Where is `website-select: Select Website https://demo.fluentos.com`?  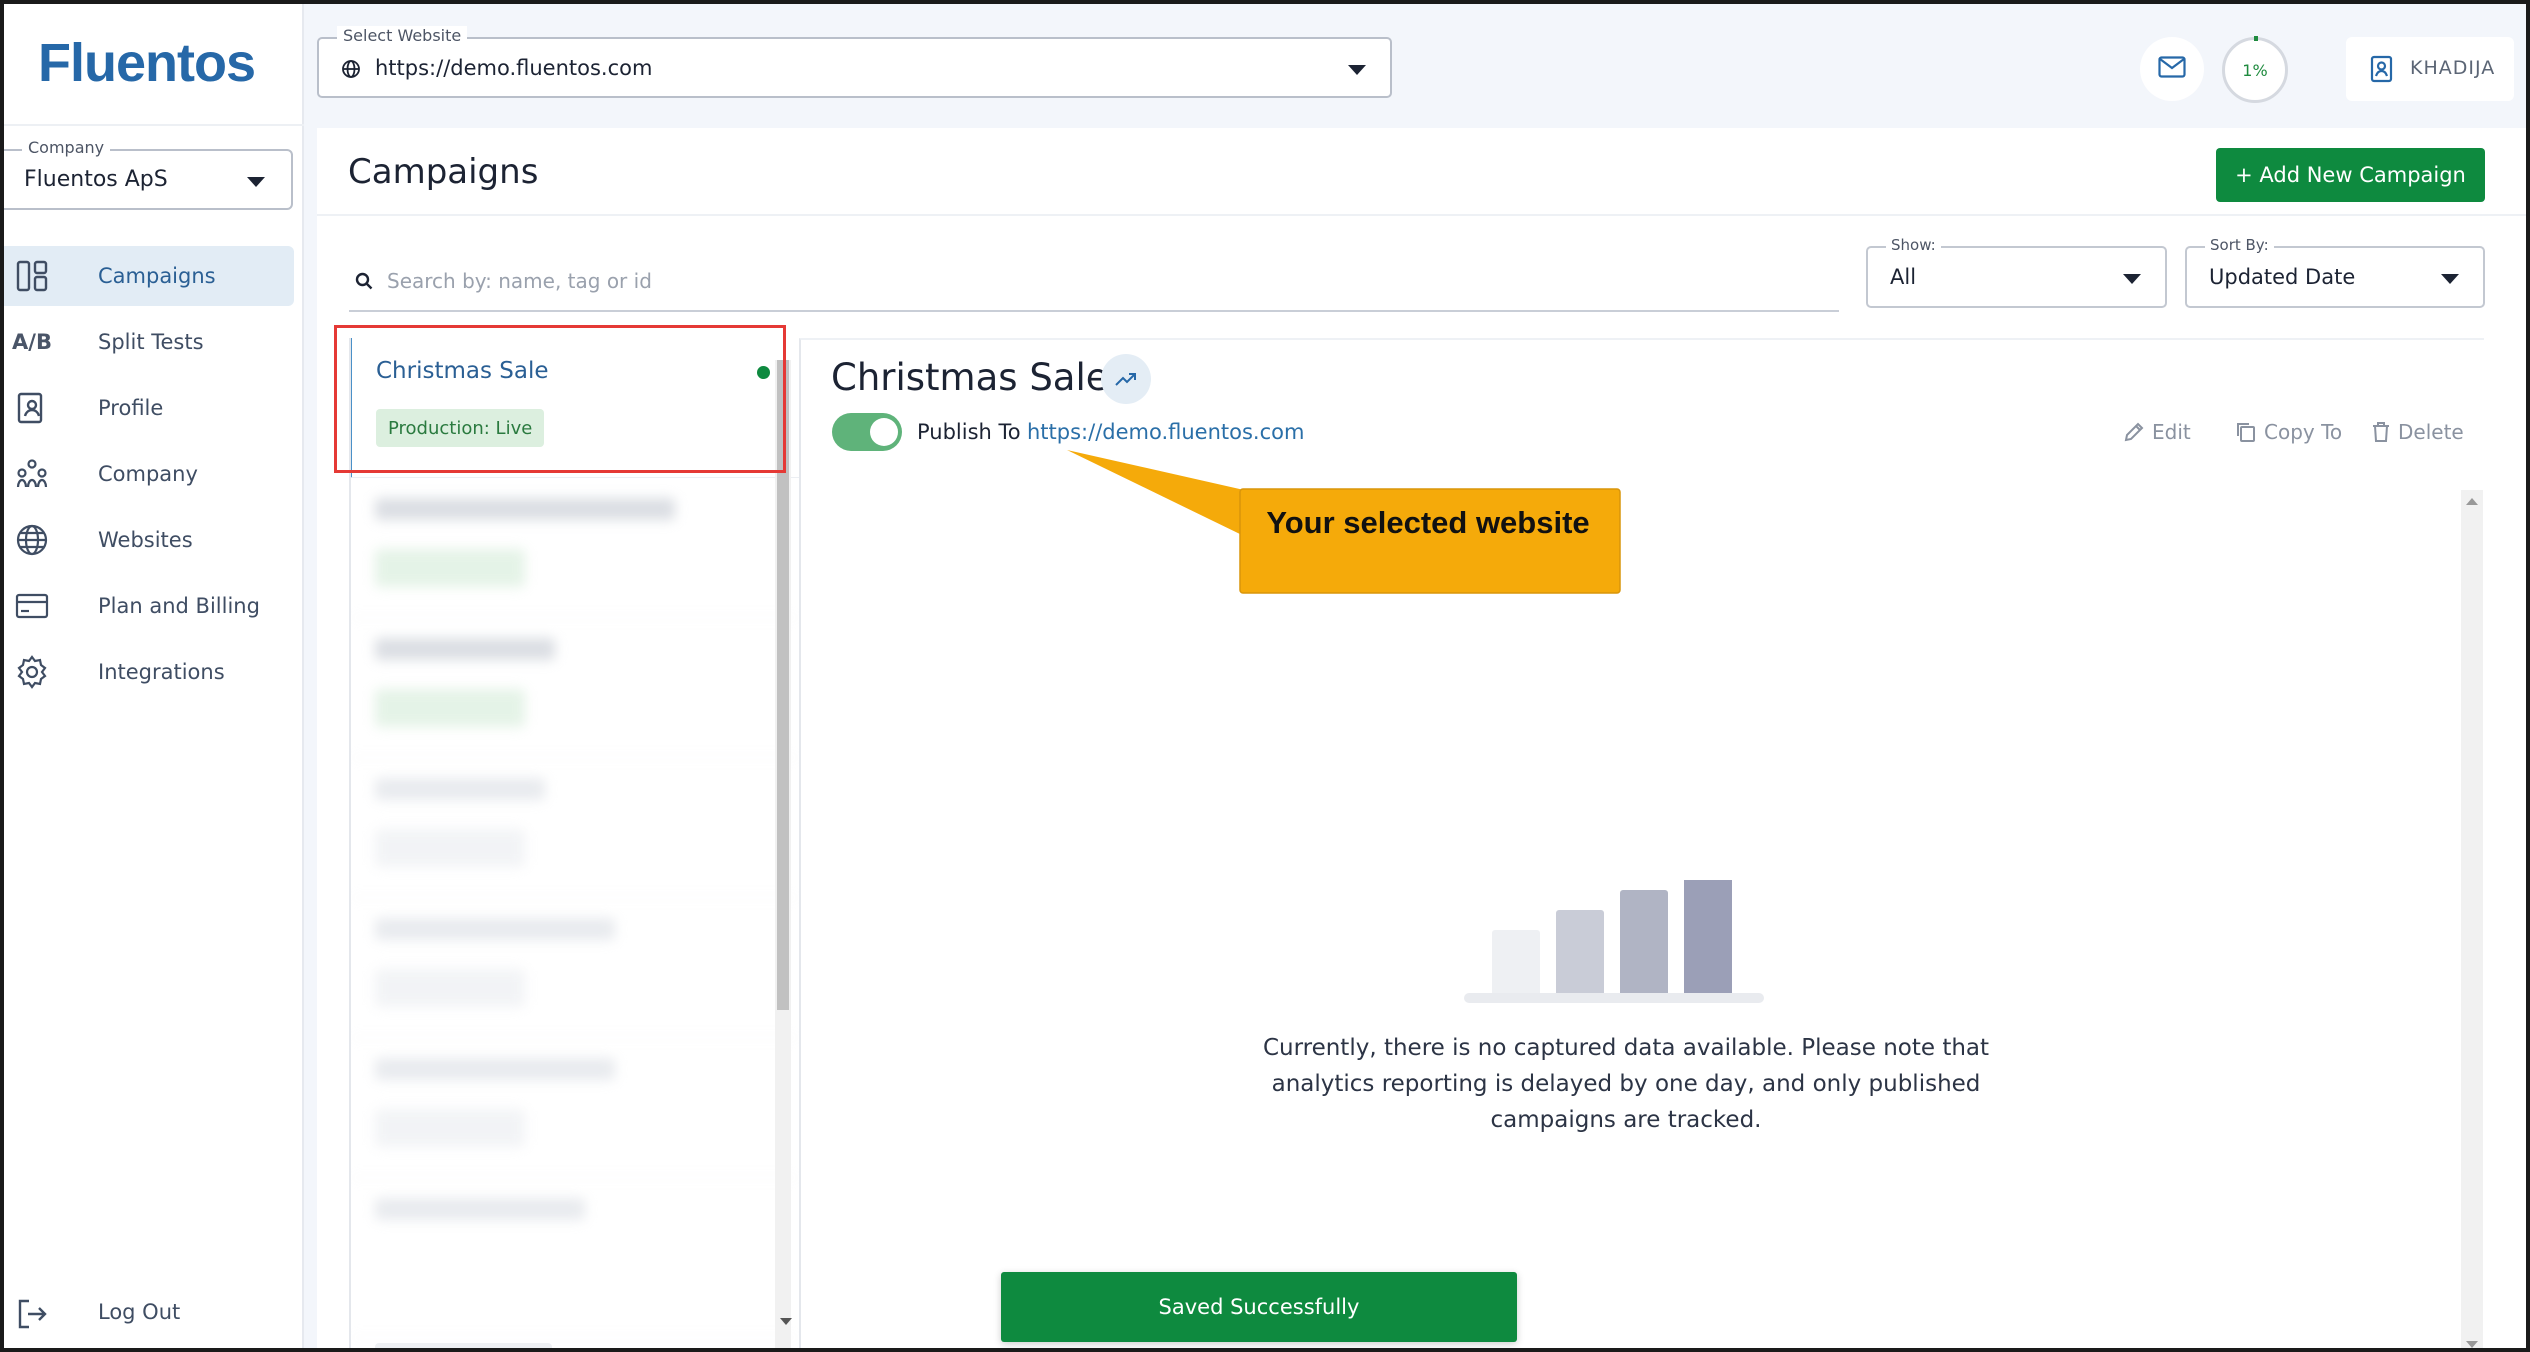
website-select: Select Website https://demo.fluentos.com is located at coordinates (854, 62).